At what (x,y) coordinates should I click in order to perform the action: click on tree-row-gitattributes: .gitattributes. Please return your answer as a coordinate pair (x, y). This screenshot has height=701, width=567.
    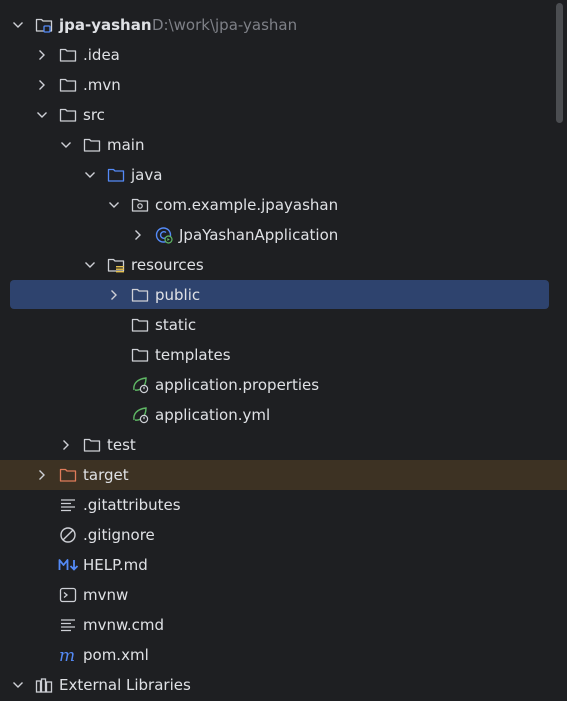
    Looking at the image, I should click on (283, 505).